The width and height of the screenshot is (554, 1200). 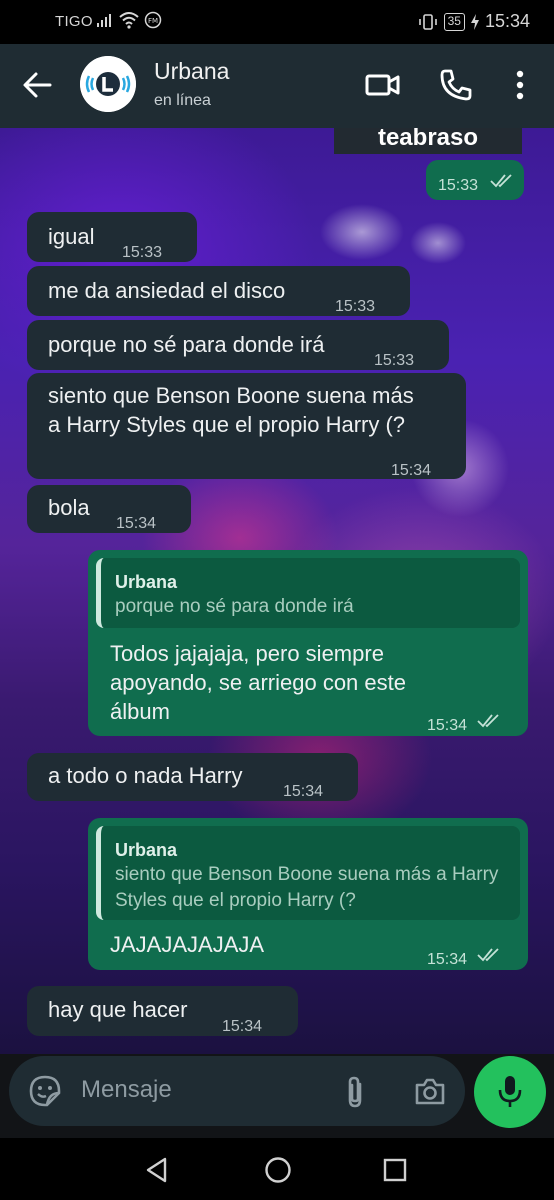 I want to click on system-nav-bar, so click(x=277, y=1169).